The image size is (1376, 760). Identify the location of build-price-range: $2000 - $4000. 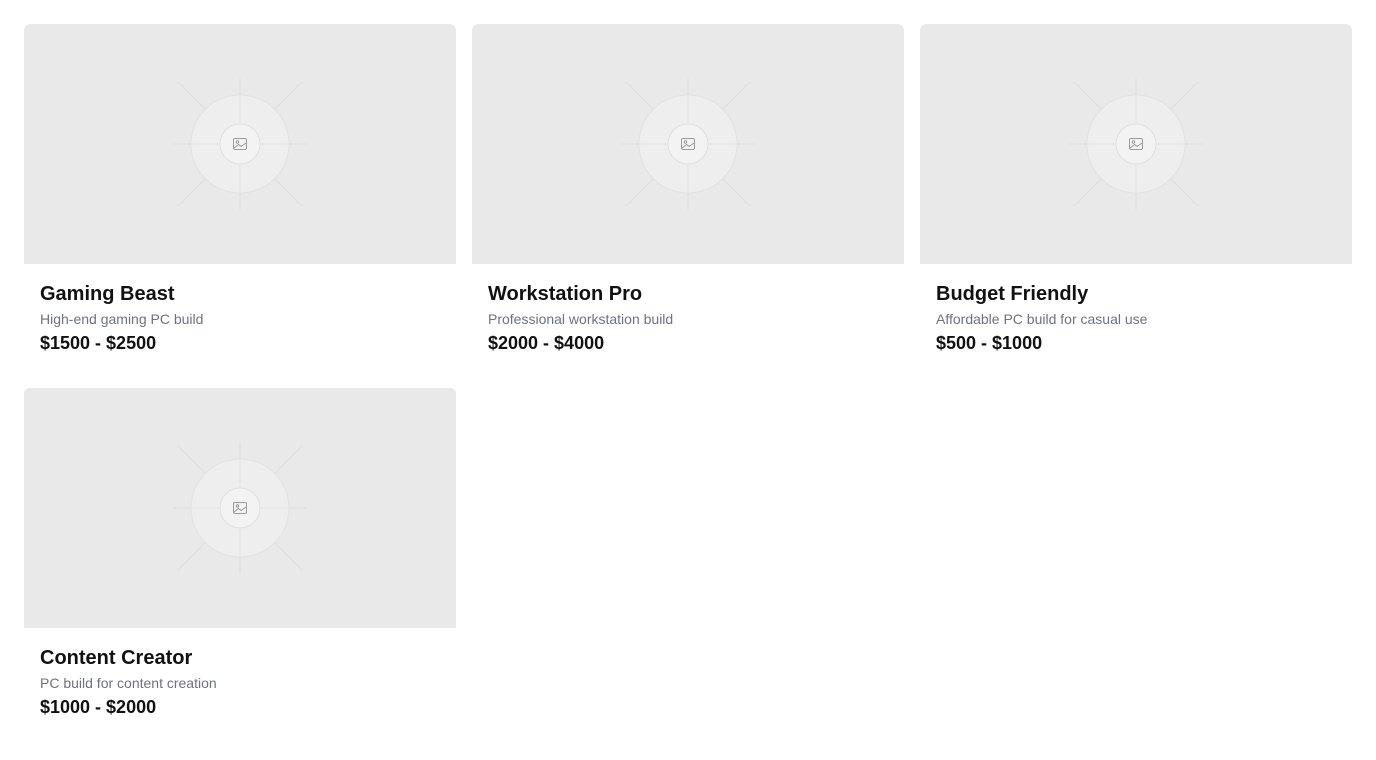
(546, 343).